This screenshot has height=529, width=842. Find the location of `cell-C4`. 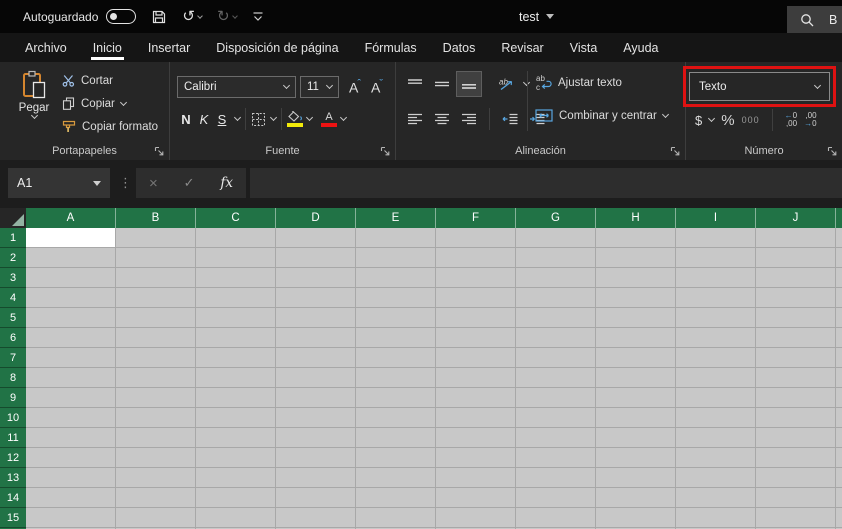

cell-C4 is located at coordinates (236, 298).